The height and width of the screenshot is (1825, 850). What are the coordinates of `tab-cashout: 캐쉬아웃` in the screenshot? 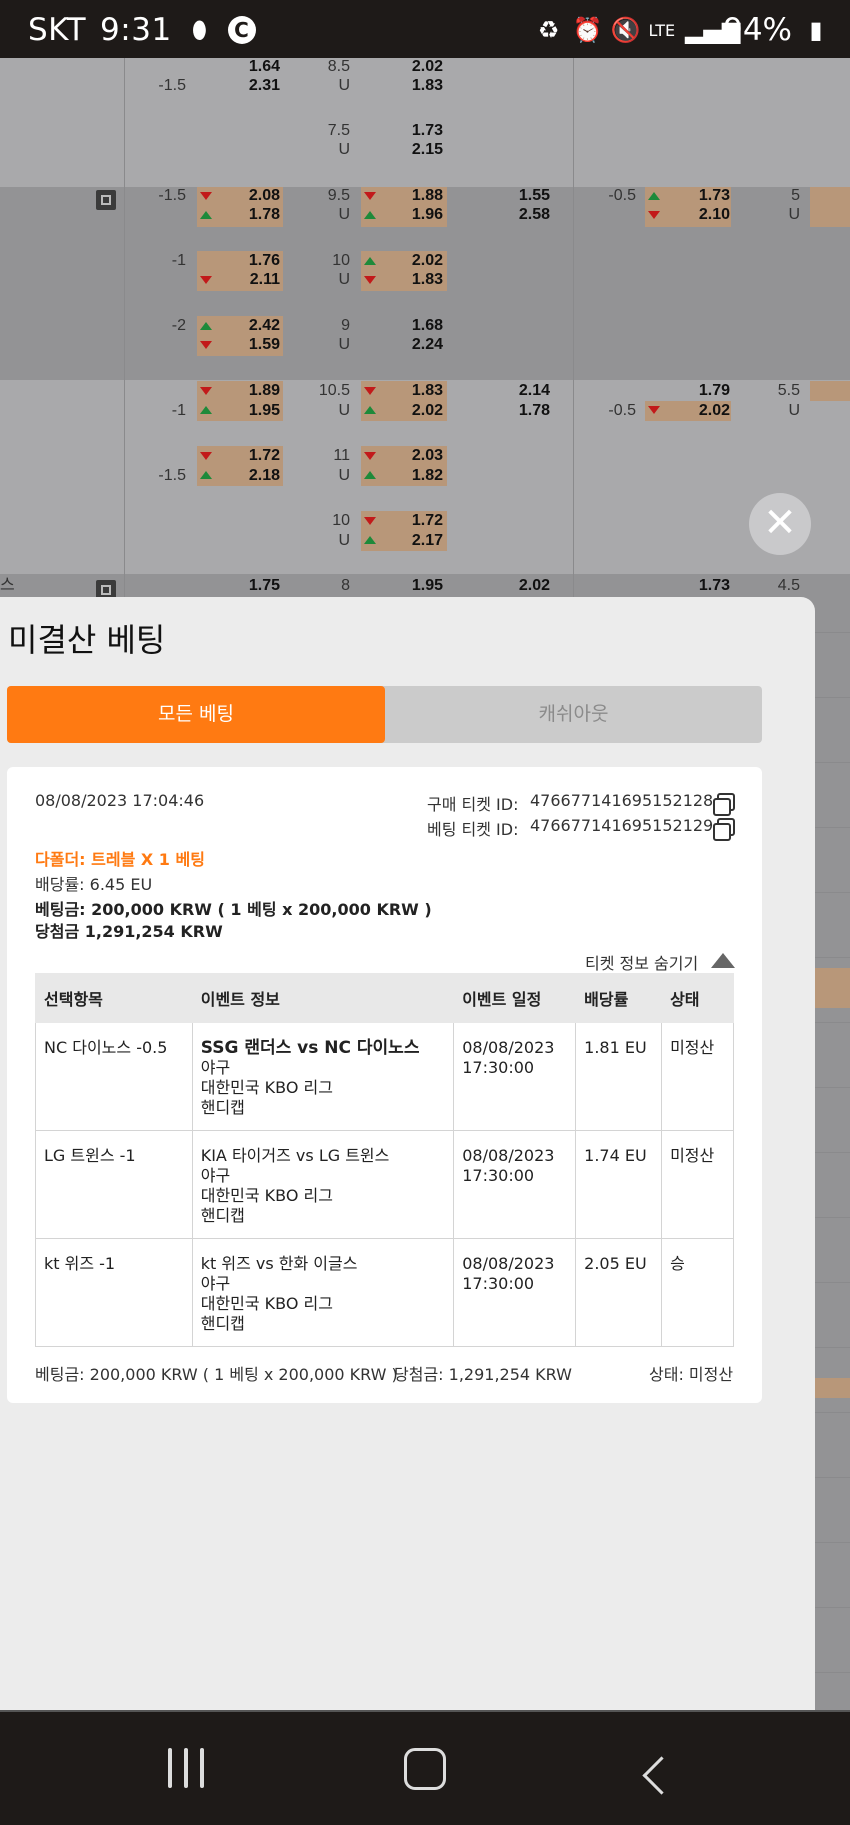 It's located at (573, 714).